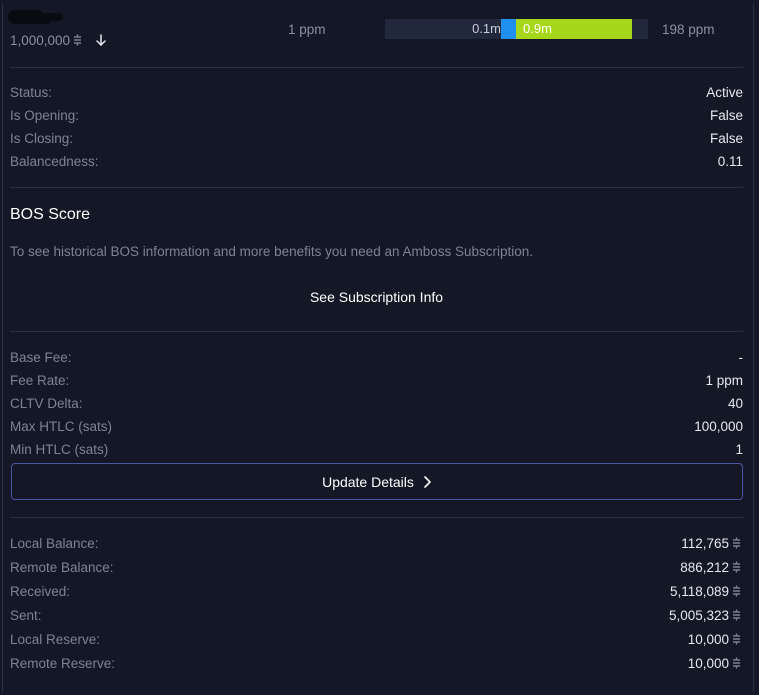  Describe the element at coordinates (376, 594) in the screenshot. I see `received-row: Received: 5,118,089` at that location.